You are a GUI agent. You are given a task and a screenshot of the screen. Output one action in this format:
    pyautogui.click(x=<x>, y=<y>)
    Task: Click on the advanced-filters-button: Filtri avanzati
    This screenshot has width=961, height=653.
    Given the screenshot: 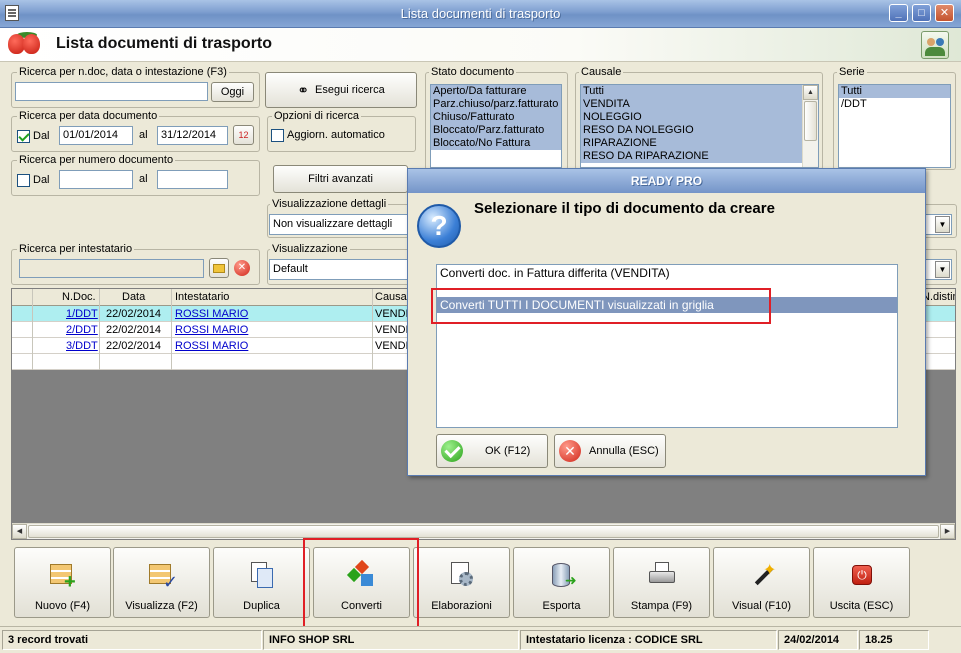 What is the action you would take?
    pyautogui.click(x=340, y=179)
    